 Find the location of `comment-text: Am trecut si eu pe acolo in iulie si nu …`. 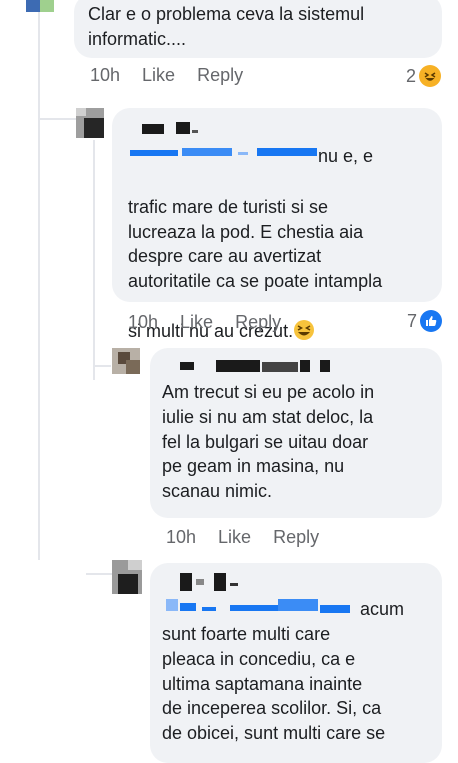

comment-text: Am trecut si eu pe acolo in iulie si nu … is located at coordinates (268, 442).